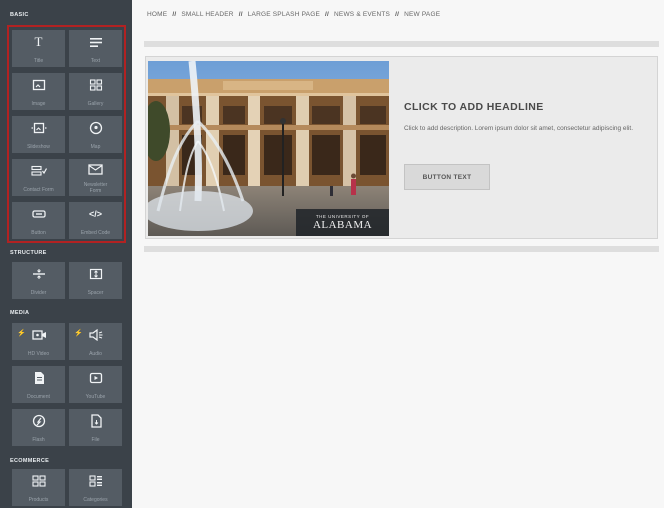 The height and width of the screenshot is (508, 664). I want to click on document-icon, so click(38, 378).